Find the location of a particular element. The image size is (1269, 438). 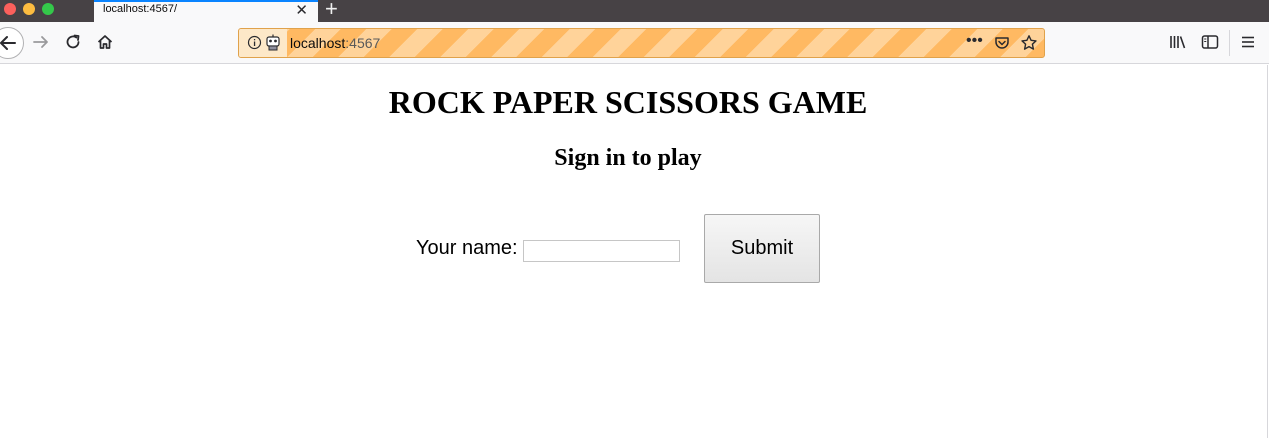

pocket-icon is located at coordinates (1002, 43).